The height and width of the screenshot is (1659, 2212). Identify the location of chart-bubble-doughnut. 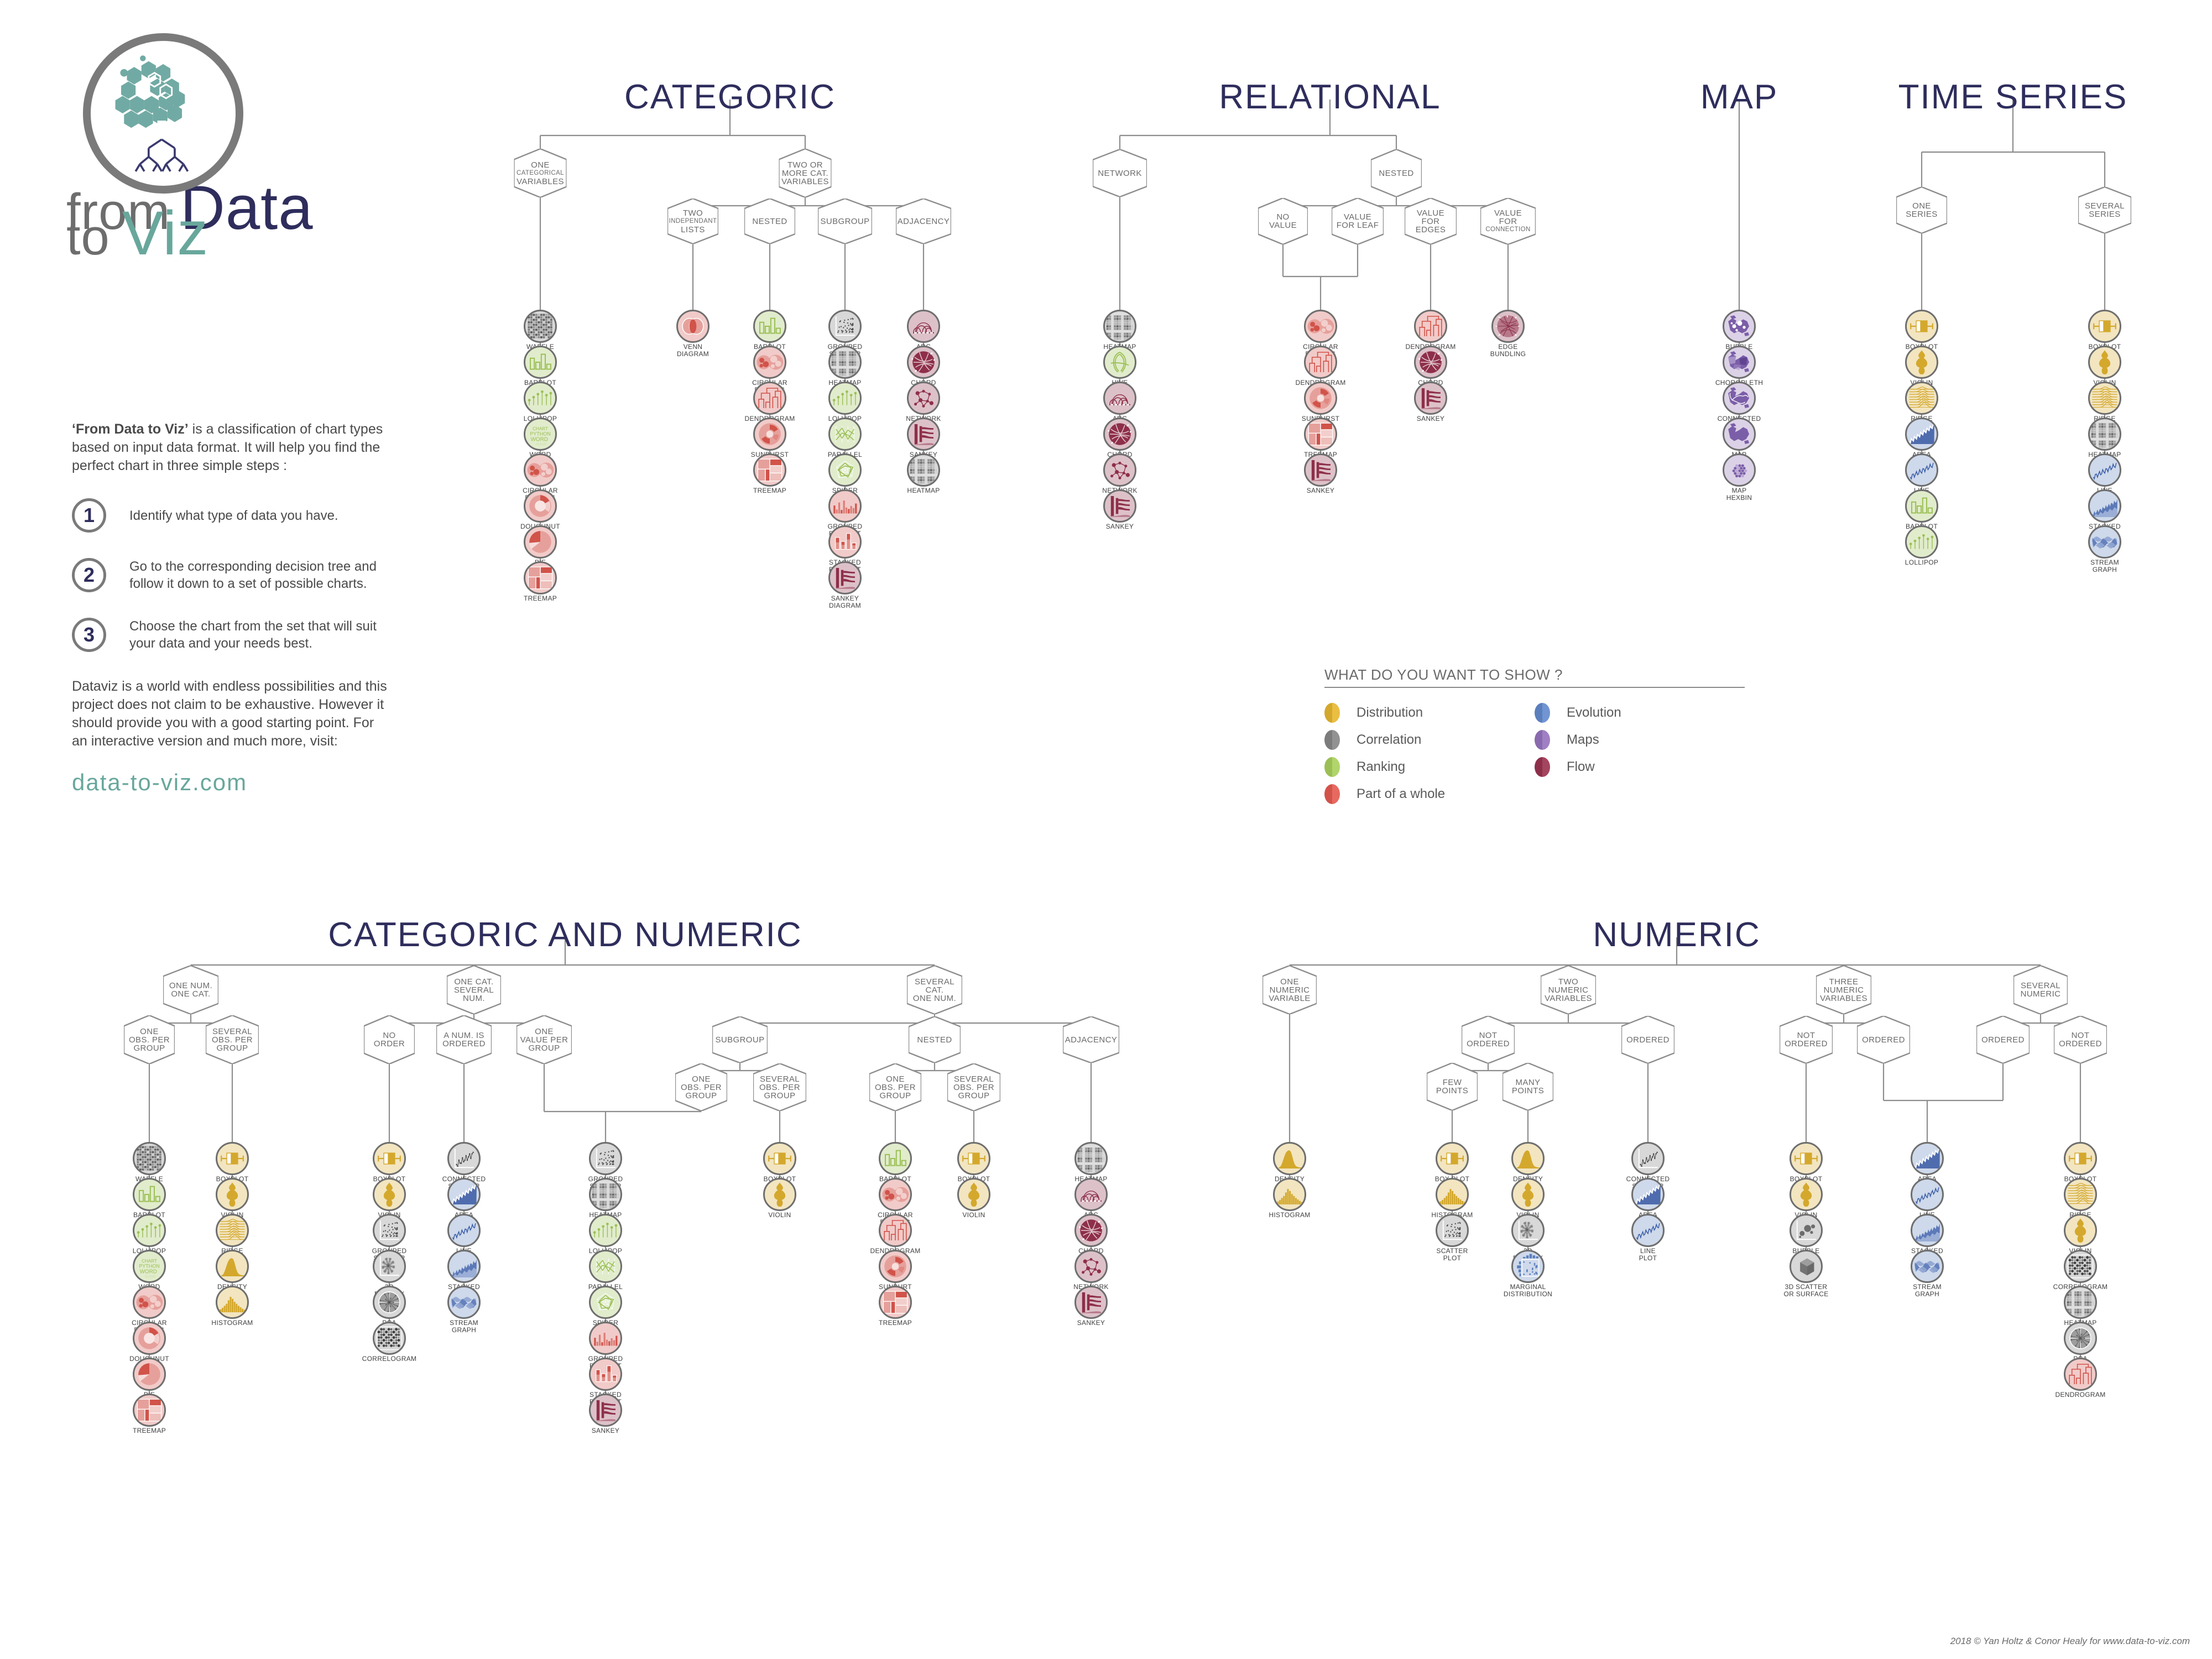
(541, 506).